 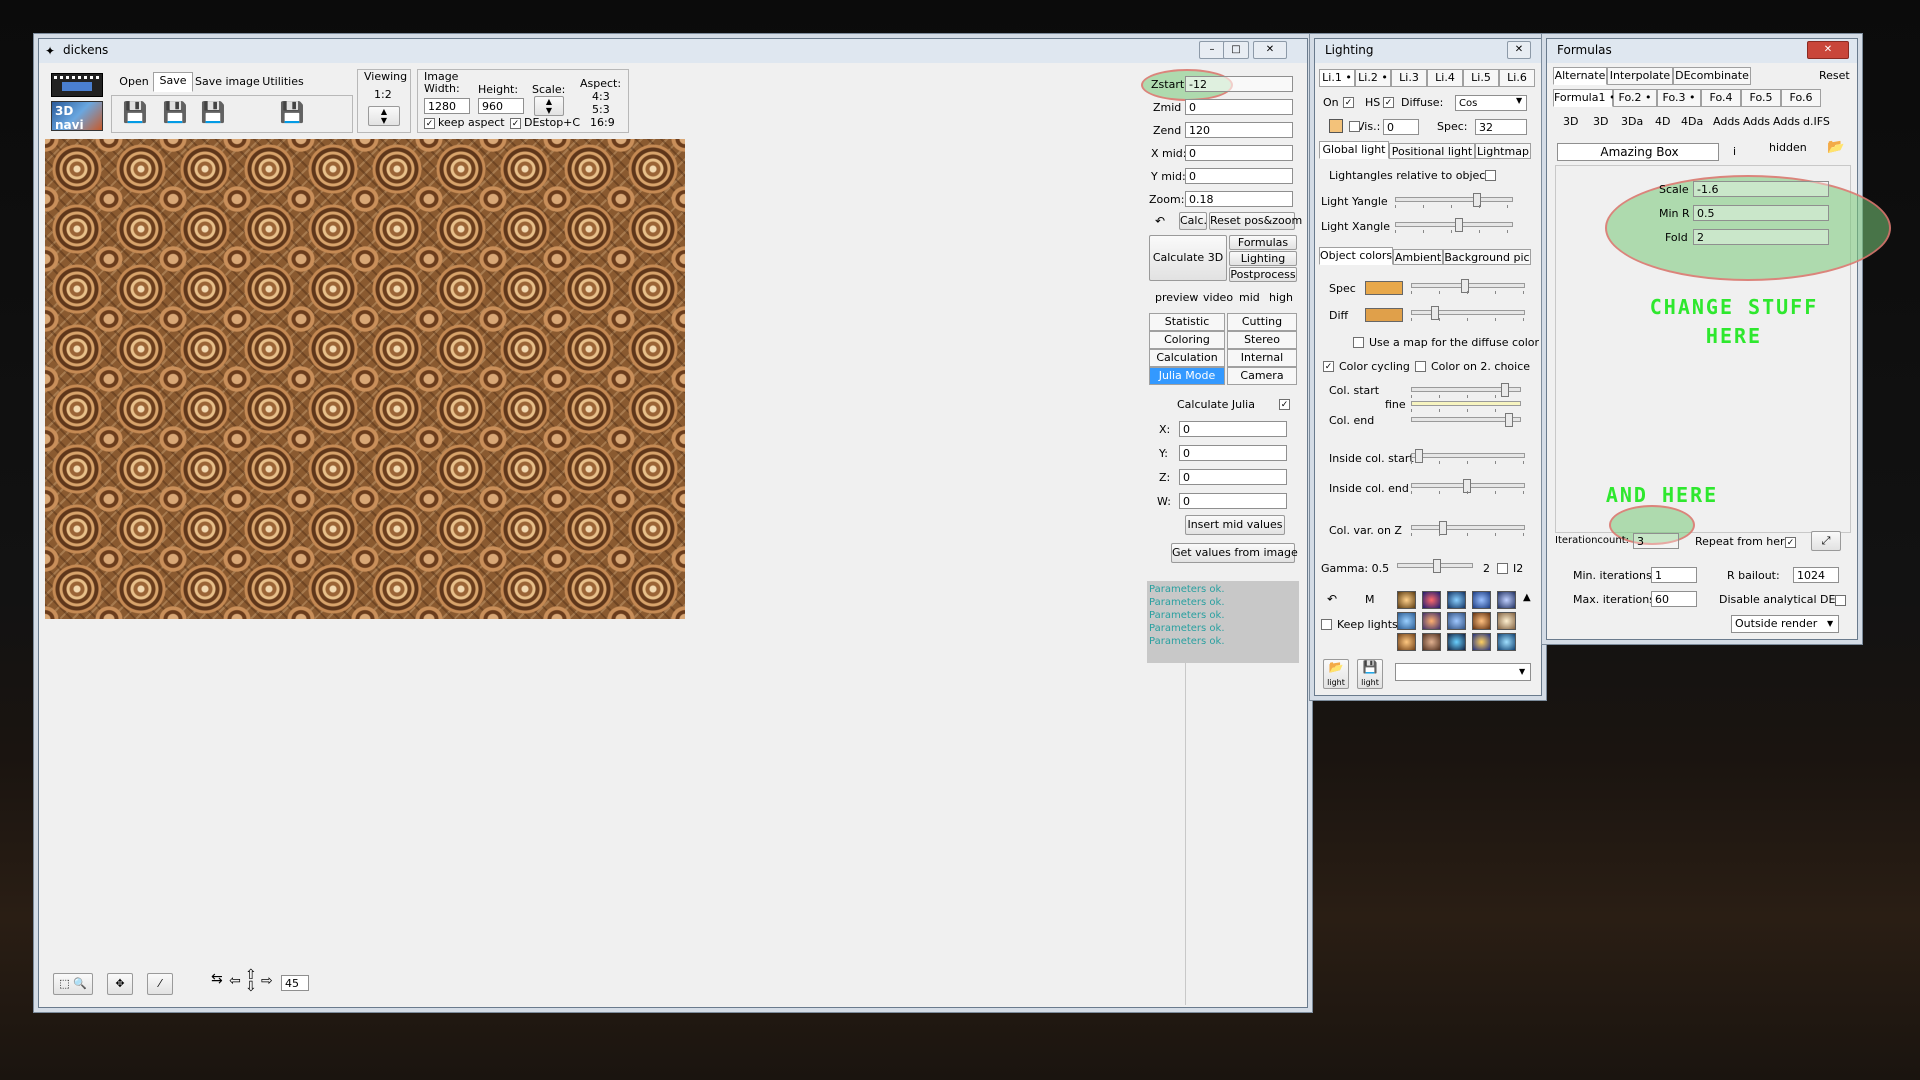 I want to click on select-zoom-tool: ⬚ 🔍, so click(x=73, y=984).